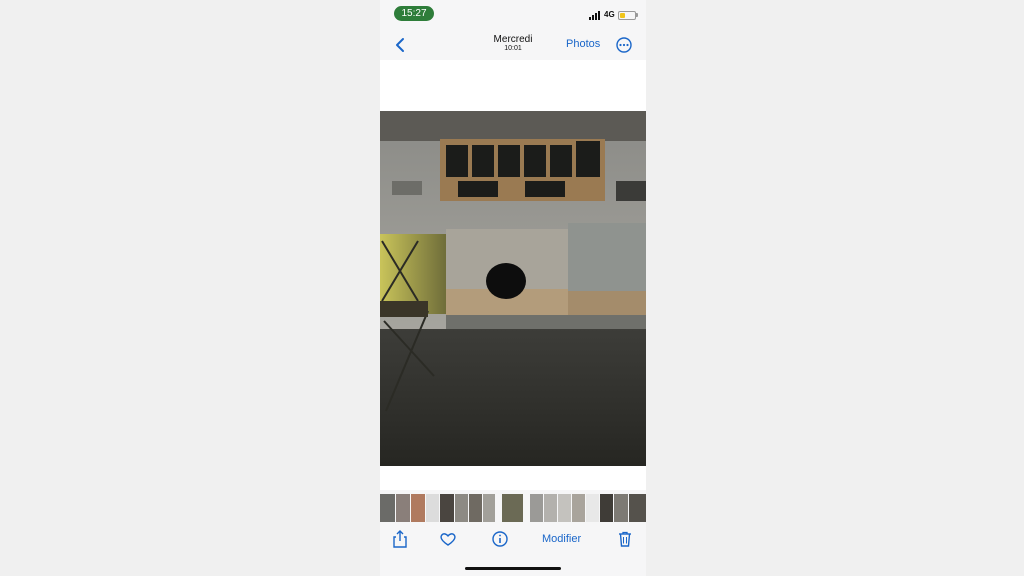 The height and width of the screenshot is (576, 1024). Describe the element at coordinates (513, 48) in the screenshot. I see `page-subtitle: 10:01` at that location.